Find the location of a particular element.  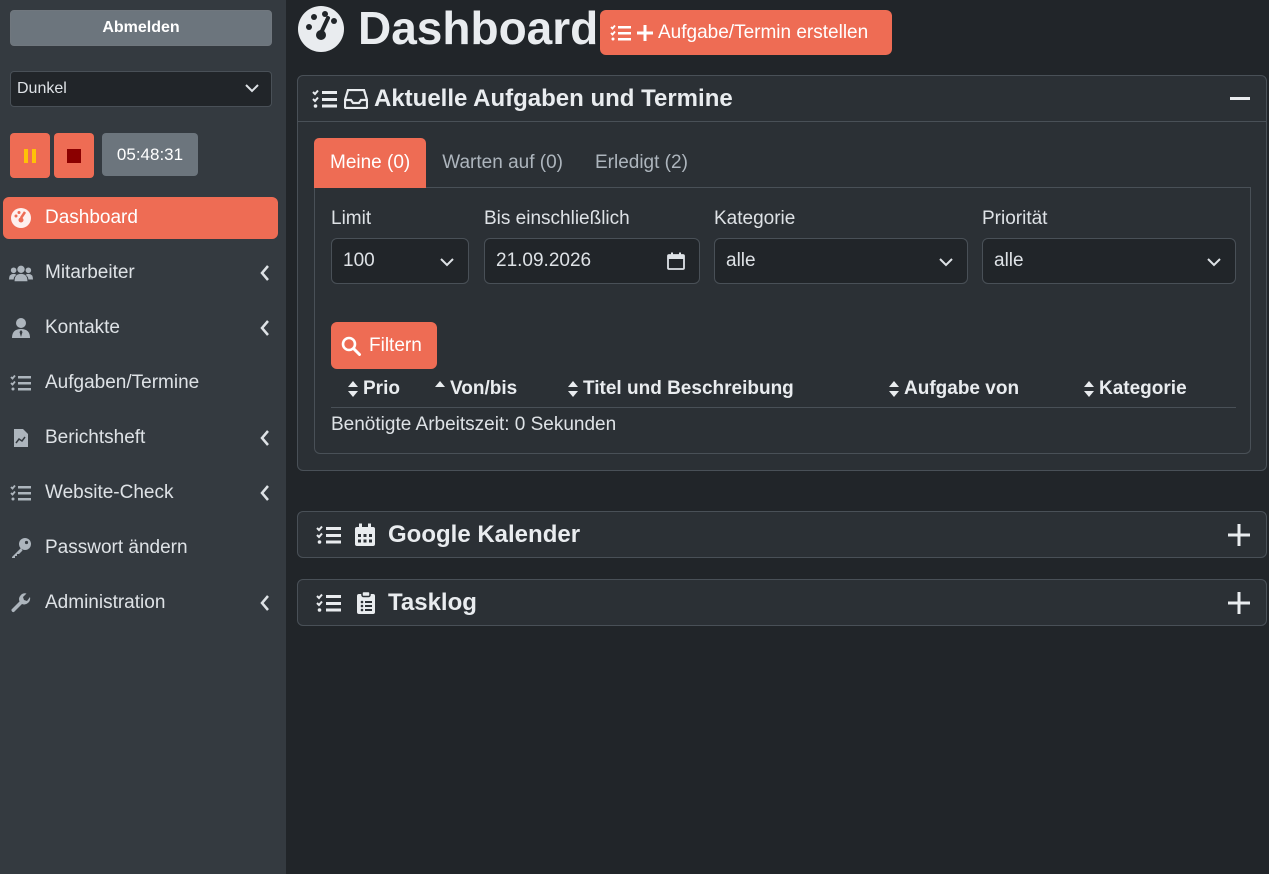

column-label: Titel und Beschreibung is located at coordinates (688, 388).